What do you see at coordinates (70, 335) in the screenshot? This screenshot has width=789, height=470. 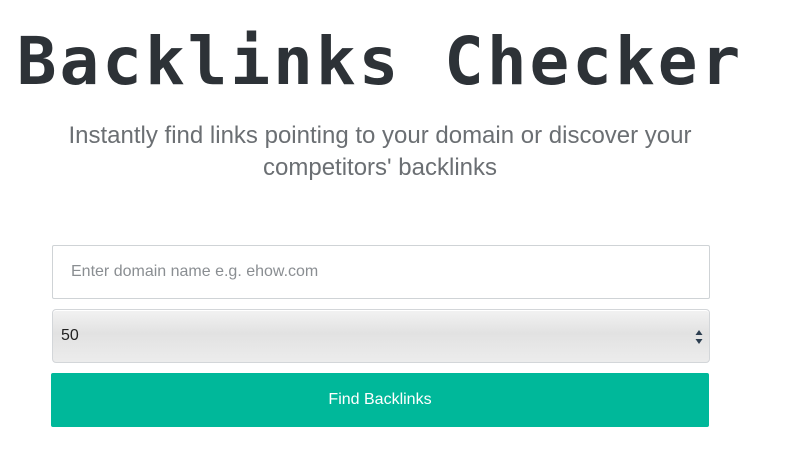 I see `results-count-value: 50` at bounding box center [70, 335].